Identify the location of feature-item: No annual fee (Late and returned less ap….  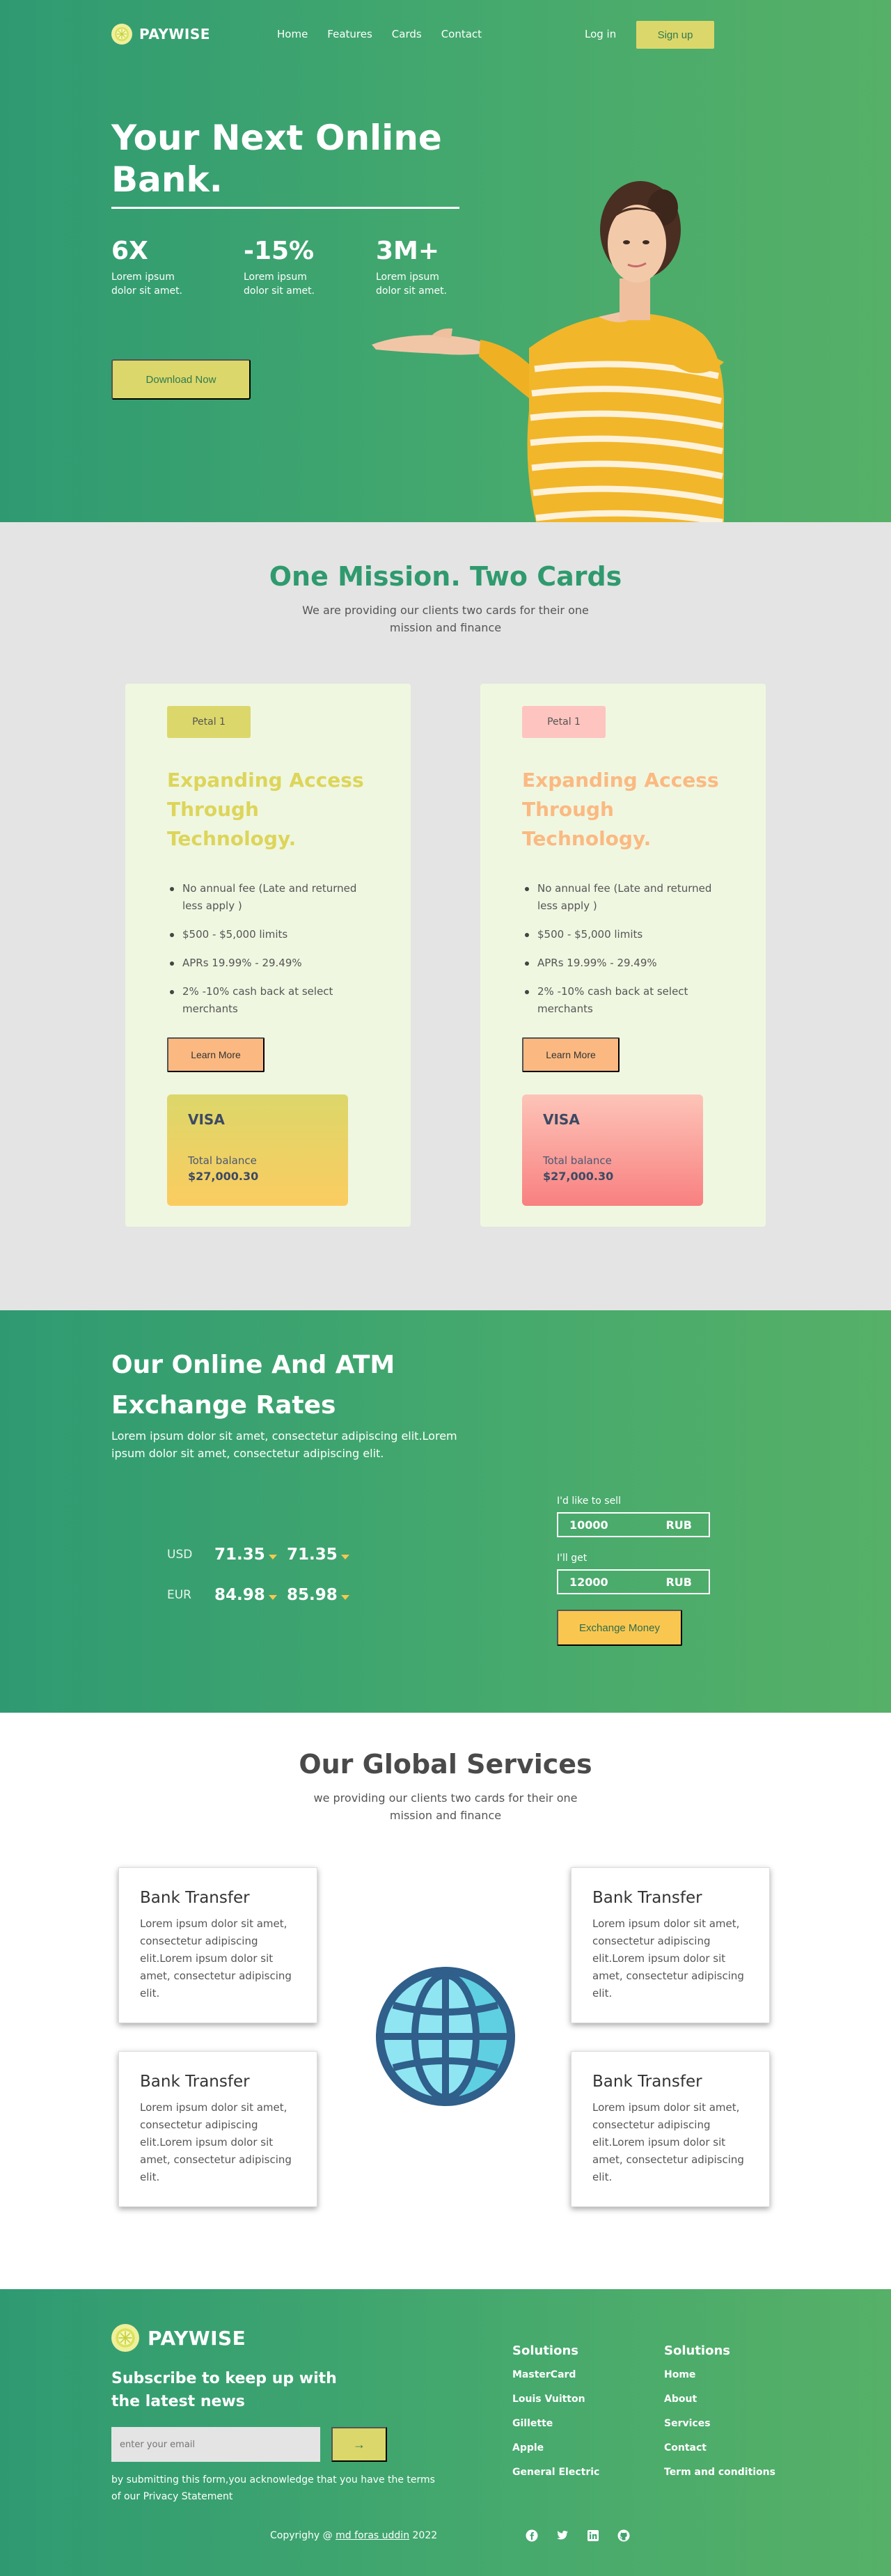
(626, 897).